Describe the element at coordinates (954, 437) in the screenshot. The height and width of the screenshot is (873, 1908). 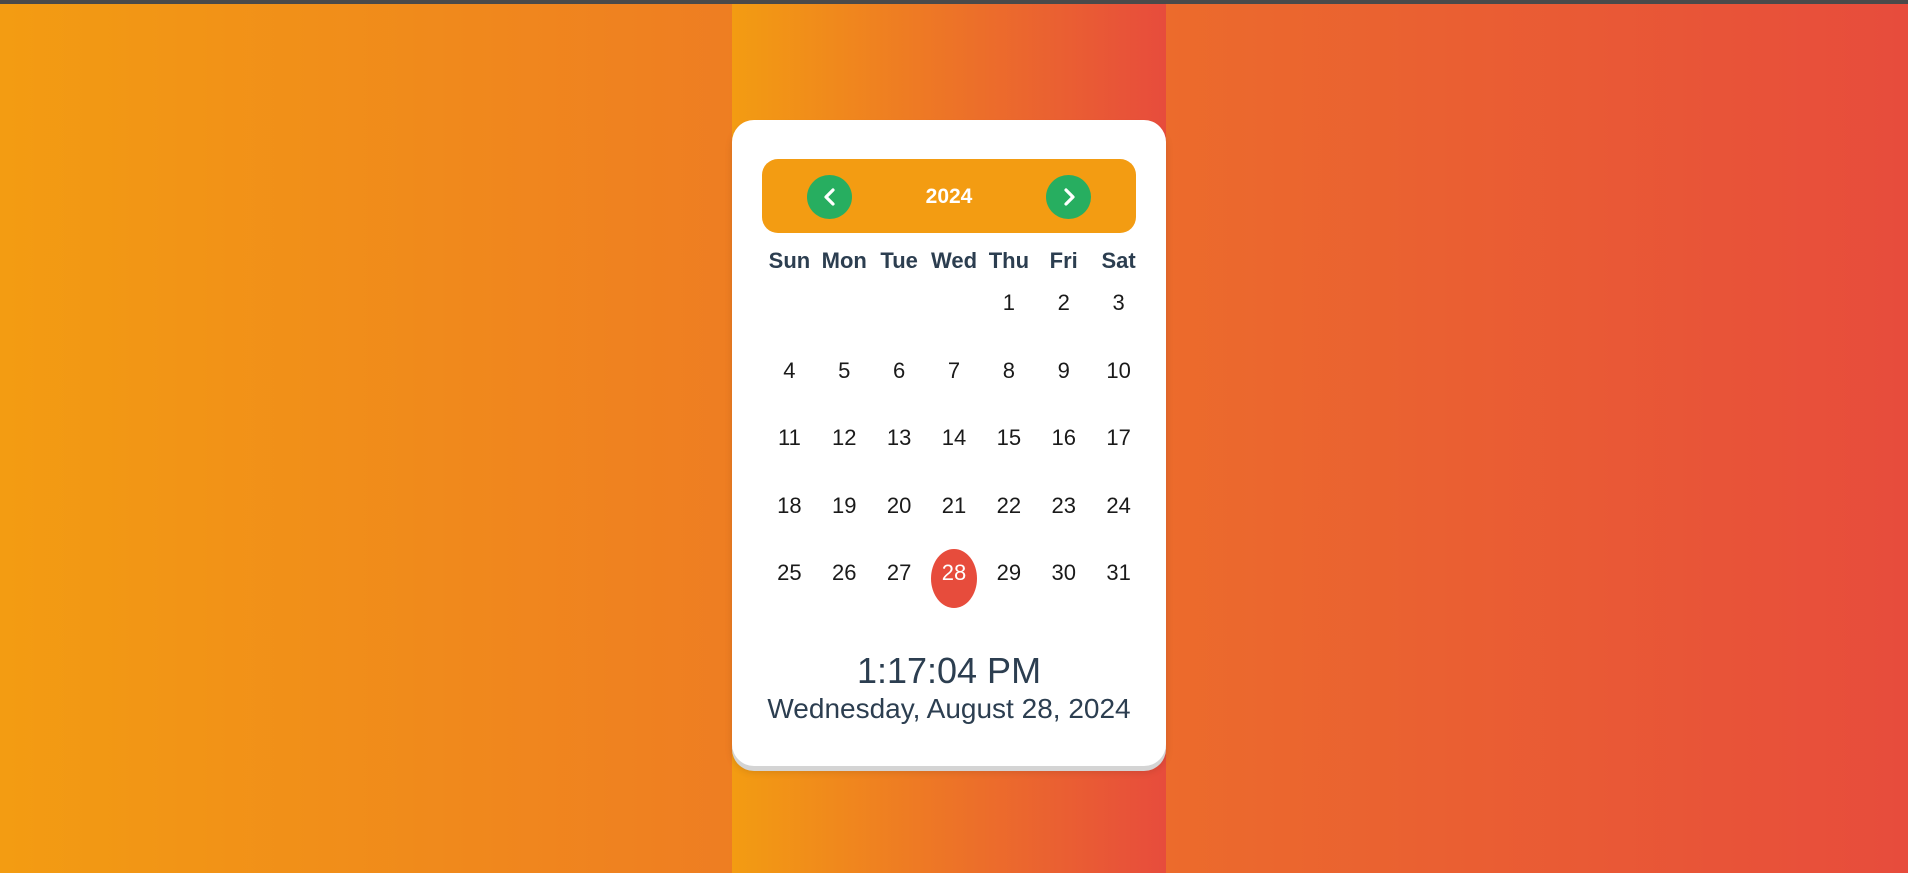
I see `day-number: 14` at that location.